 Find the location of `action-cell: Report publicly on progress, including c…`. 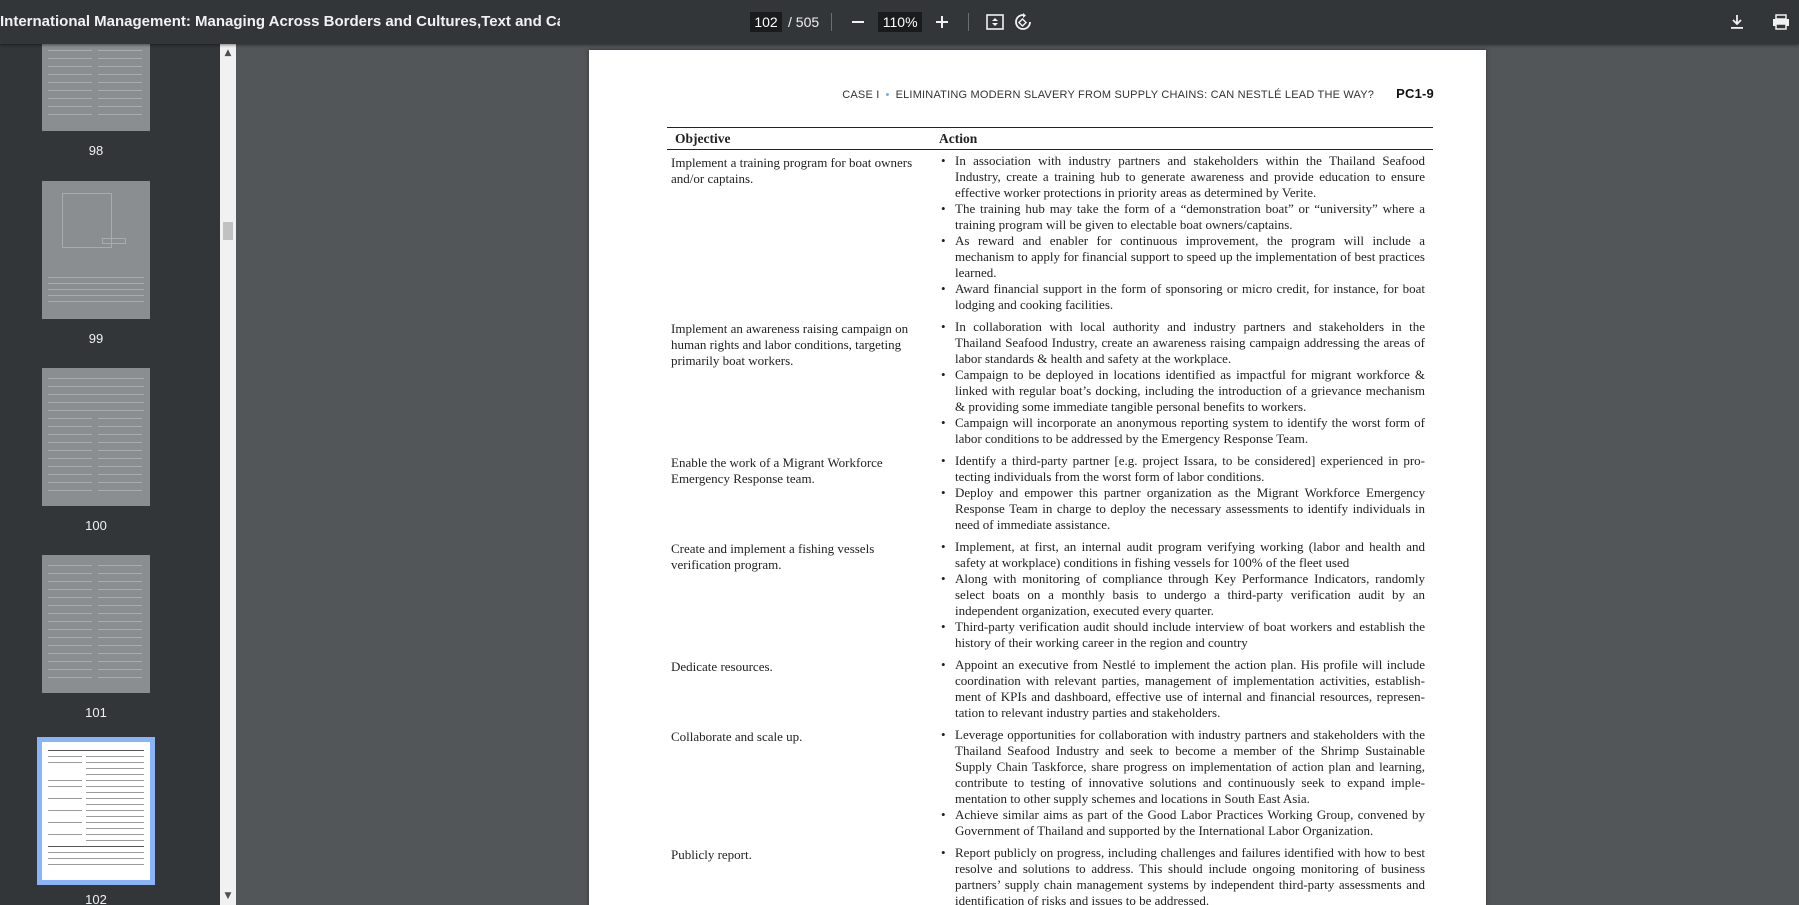

action-cell: Report publicly on progress, including c… is located at coordinates (1186, 875).